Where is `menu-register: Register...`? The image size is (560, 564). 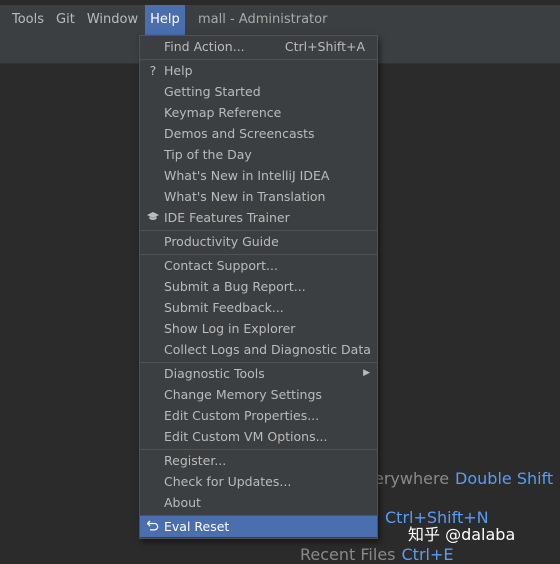 menu-register: Register... is located at coordinates (258, 460).